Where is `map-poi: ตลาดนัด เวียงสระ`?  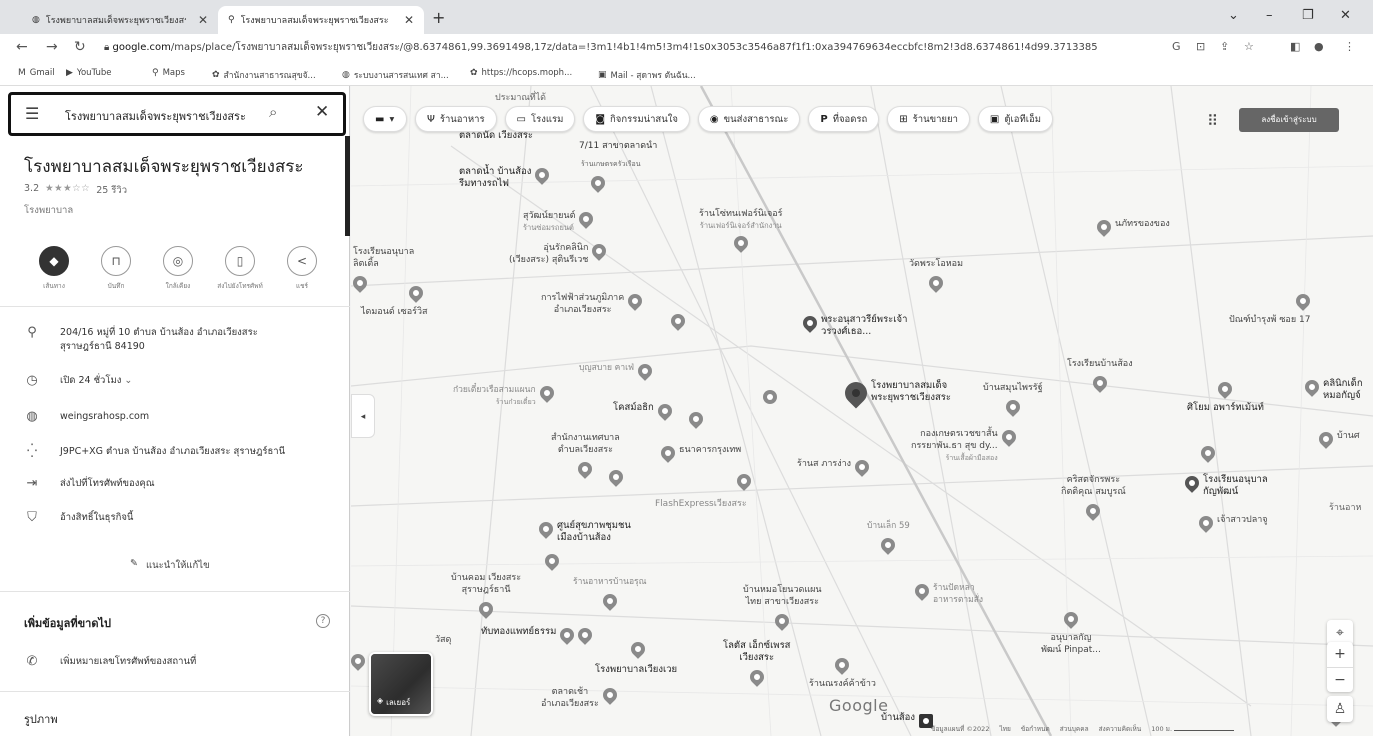 map-poi: ตลาดนัด เวียงสระ is located at coordinates (496, 136).